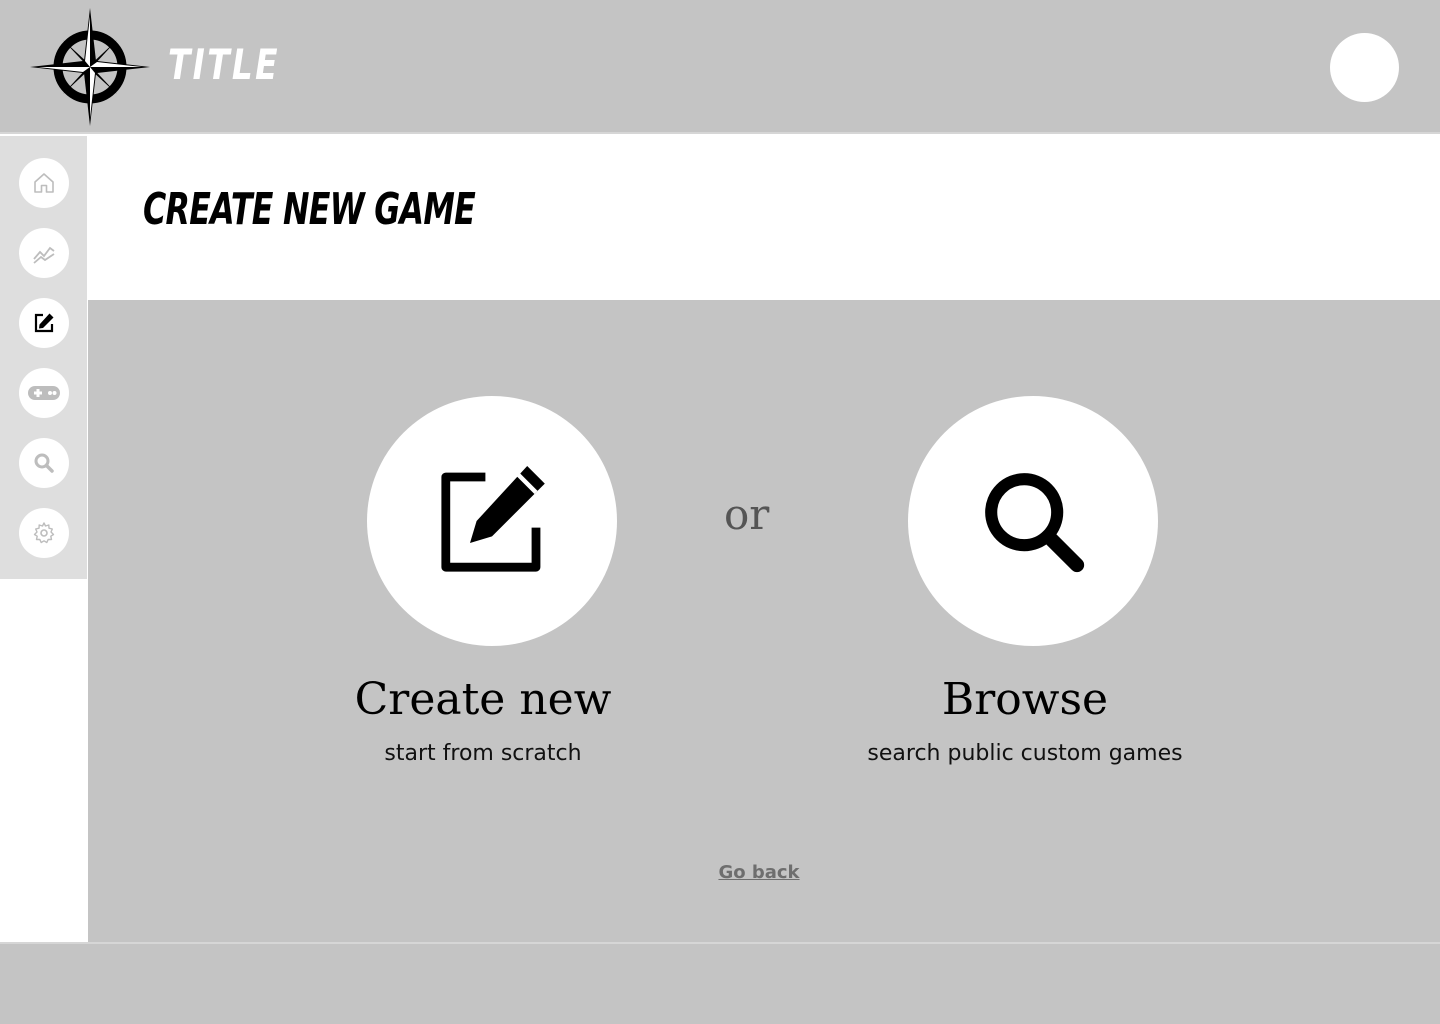  Describe the element at coordinates (483, 753) in the screenshot. I see `create-new-subtitle: start from scratch` at that location.